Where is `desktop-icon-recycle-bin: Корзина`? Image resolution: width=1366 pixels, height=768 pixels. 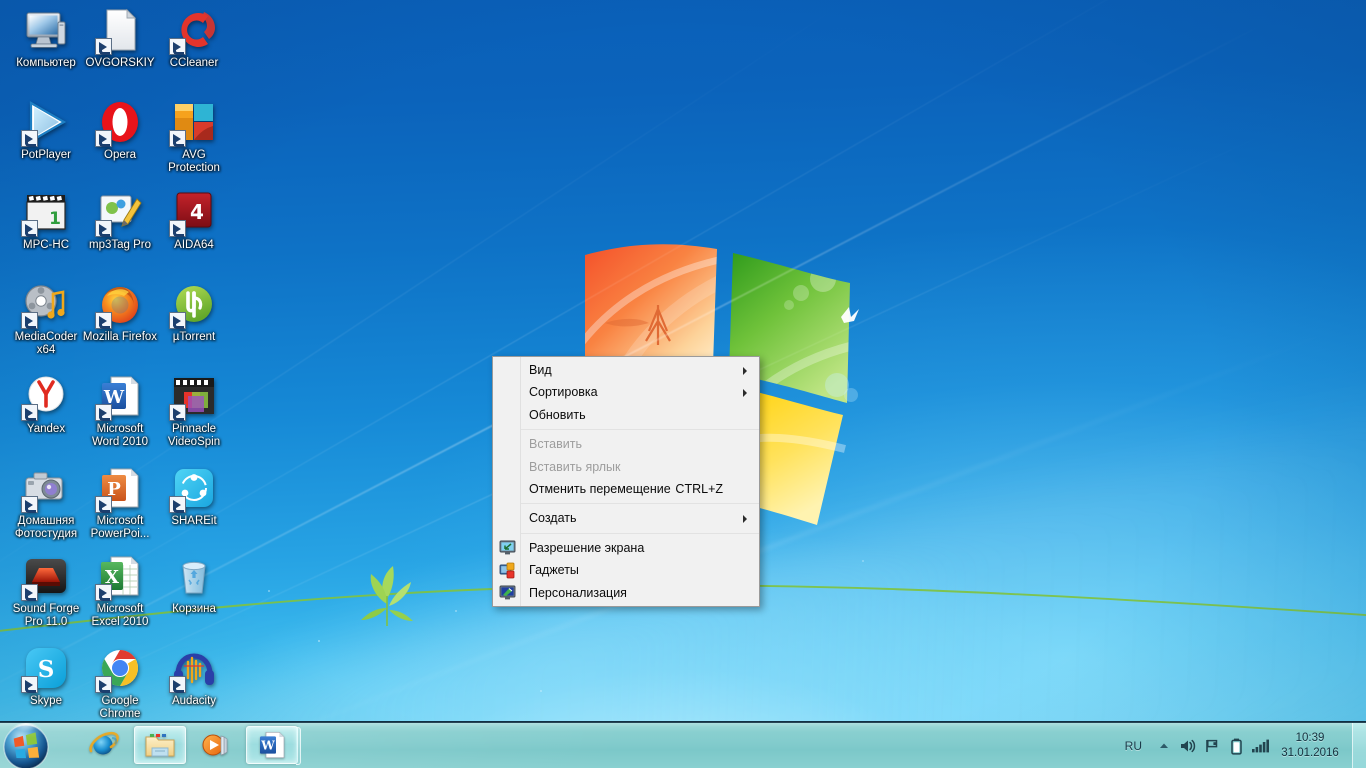 desktop-icon-recycle-bin: Корзина is located at coordinates (194, 584).